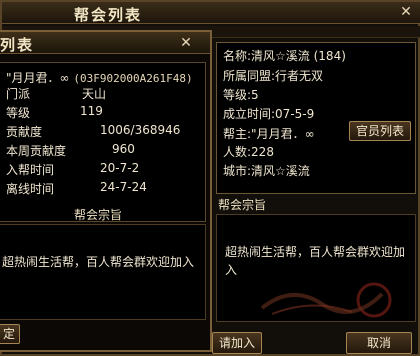 The width and height of the screenshot is (420, 356). What do you see at coordinates (133, 78) in the screenshot?
I see `member-id: (03F902000A261F48)` at bounding box center [133, 78].